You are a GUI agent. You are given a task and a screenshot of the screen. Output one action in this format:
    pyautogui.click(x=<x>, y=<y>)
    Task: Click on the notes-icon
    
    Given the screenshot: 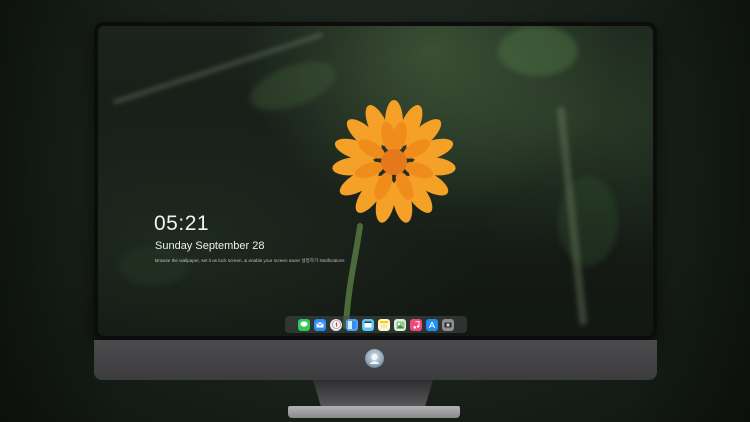 What is the action you would take?
    pyautogui.click(x=384, y=324)
    